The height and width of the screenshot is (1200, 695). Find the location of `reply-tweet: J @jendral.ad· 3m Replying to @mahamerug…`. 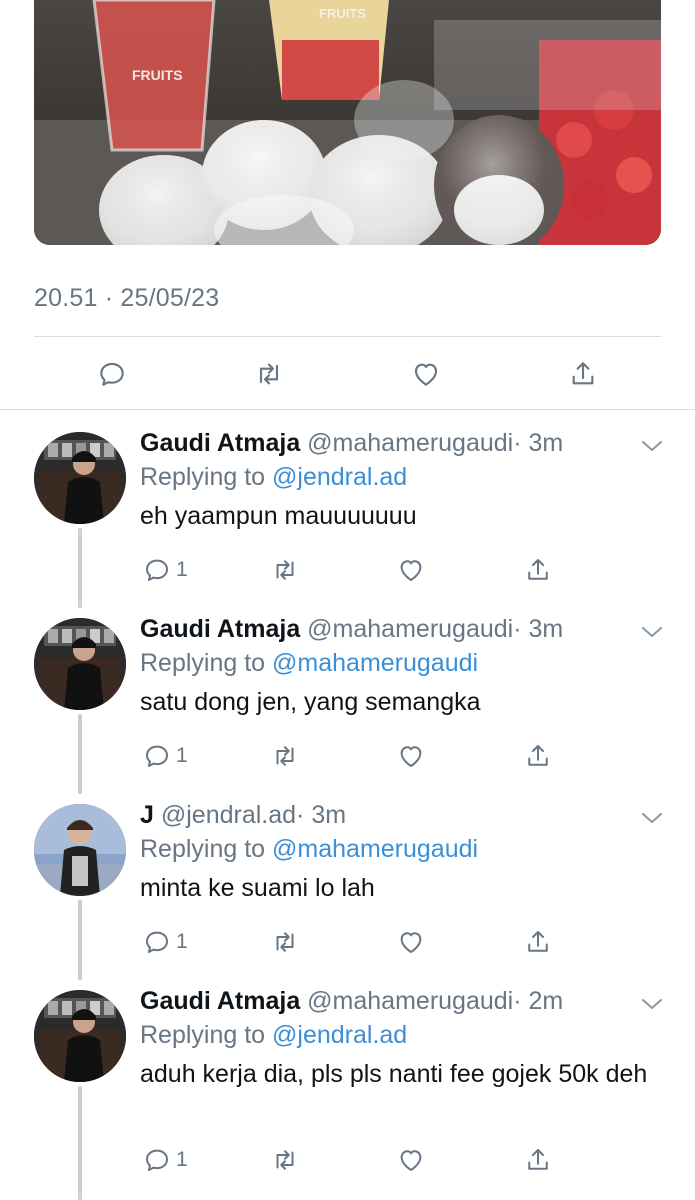

reply-tweet: J @jendral.ad· 3m Replying to @mahamerug… is located at coordinates (347, 885).